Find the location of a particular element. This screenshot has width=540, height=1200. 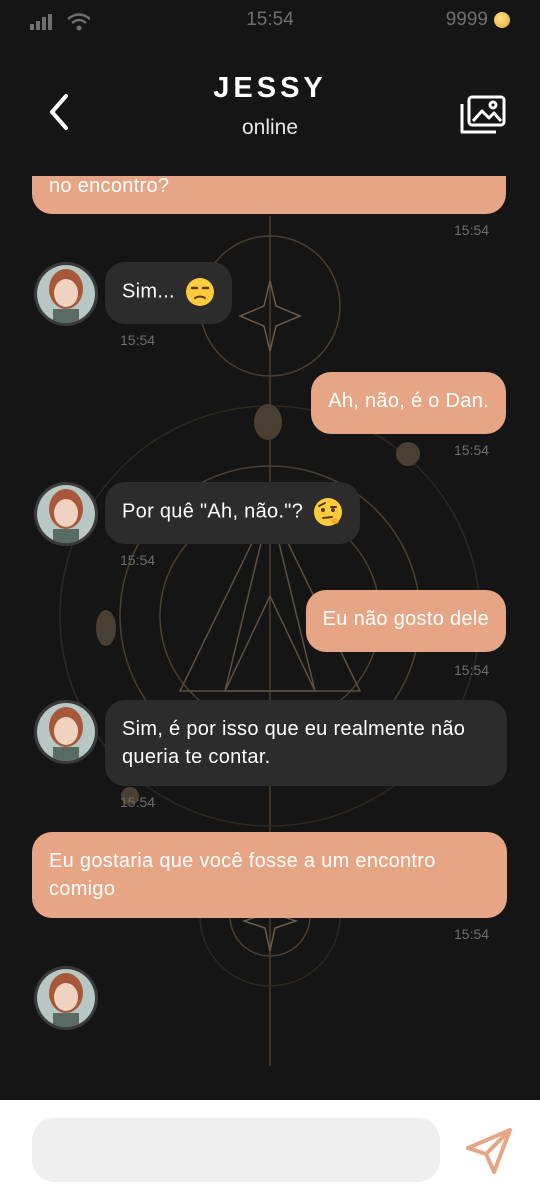

message-bubble-outgoing: Ah, não, é o Dan. is located at coordinates (408, 403).